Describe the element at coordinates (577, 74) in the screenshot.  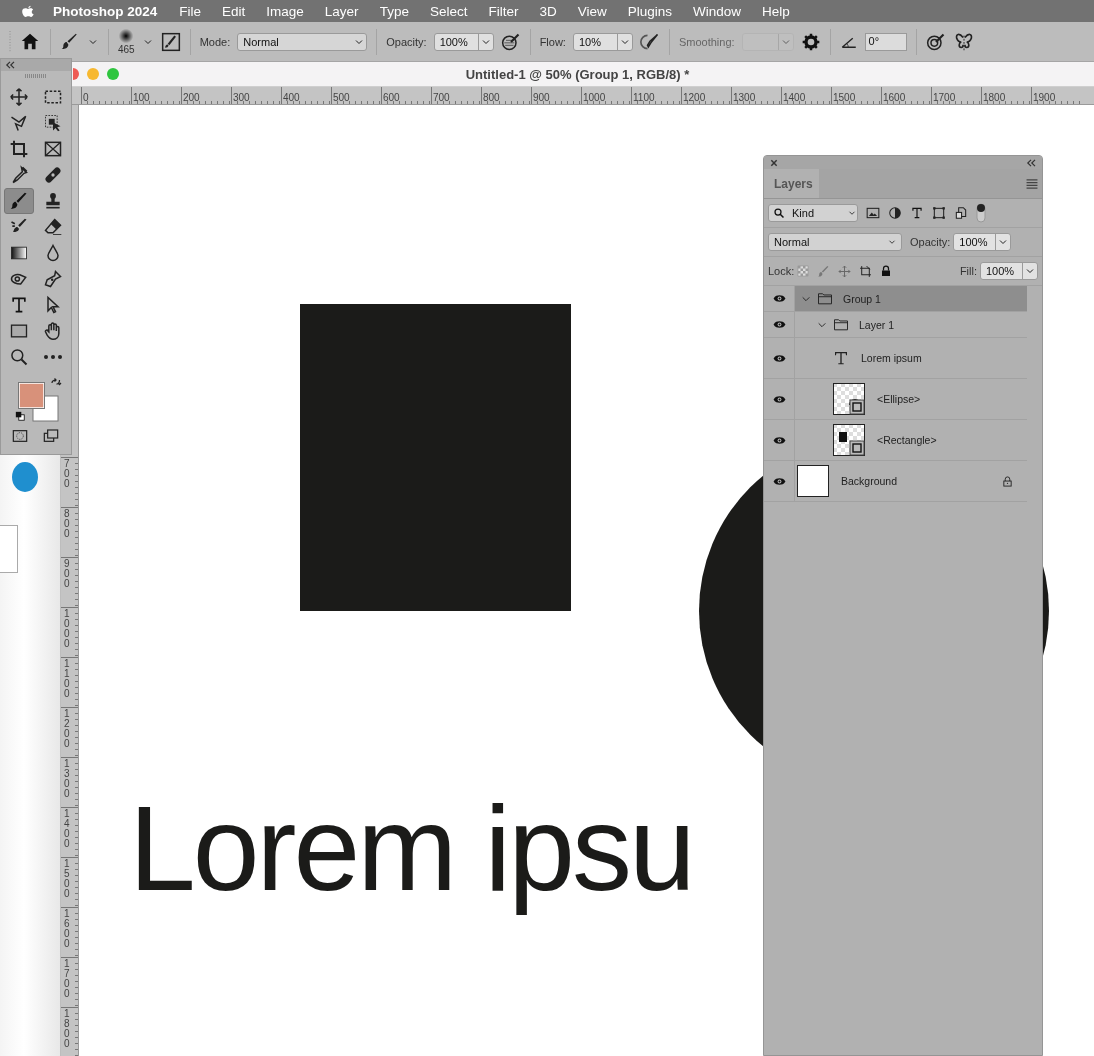
I see `document-title: Untitled-1 @ 50% (Group 1, RGB/8) *` at that location.